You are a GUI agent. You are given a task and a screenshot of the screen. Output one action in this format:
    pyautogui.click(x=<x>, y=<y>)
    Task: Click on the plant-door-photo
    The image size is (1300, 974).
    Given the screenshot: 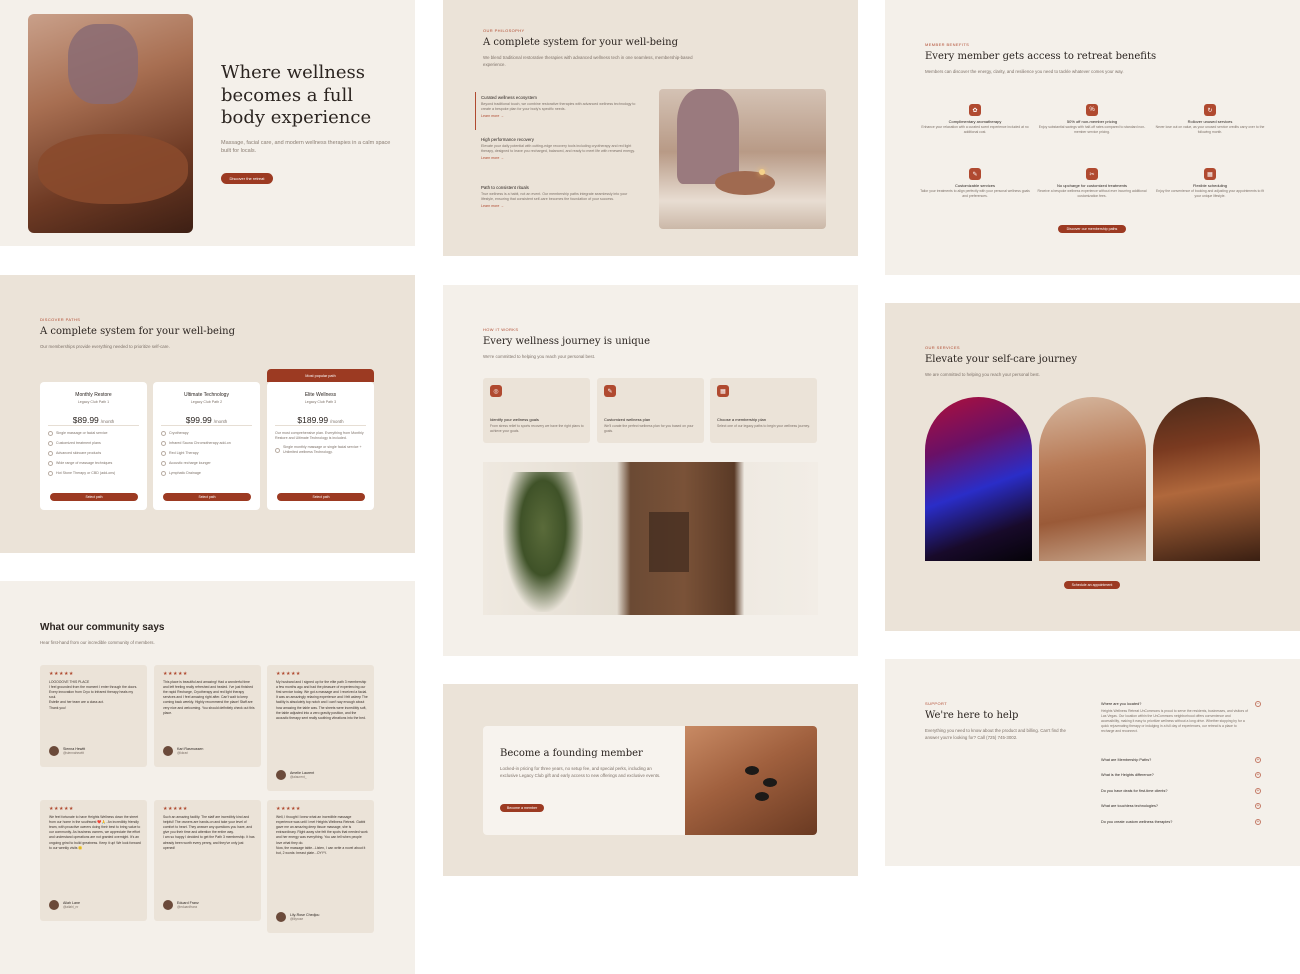 What is the action you would take?
    pyautogui.click(x=650, y=538)
    